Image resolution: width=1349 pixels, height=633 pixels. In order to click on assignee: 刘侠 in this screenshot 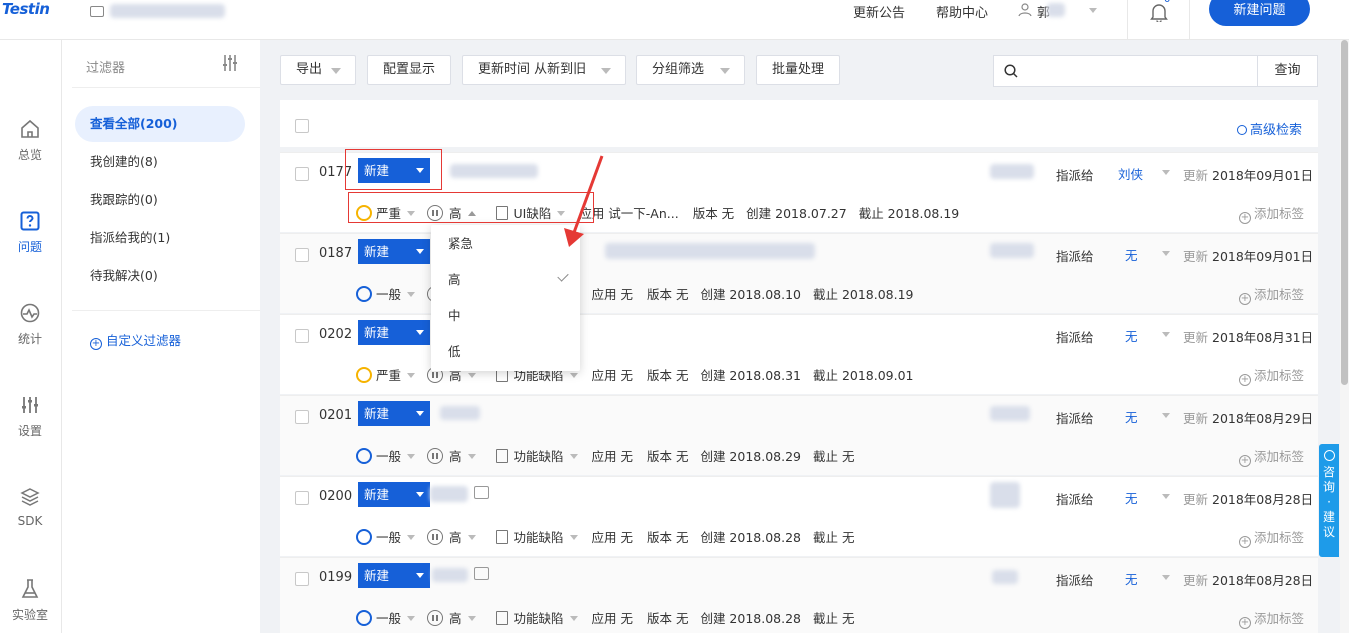, I will do `click(1130, 173)`.